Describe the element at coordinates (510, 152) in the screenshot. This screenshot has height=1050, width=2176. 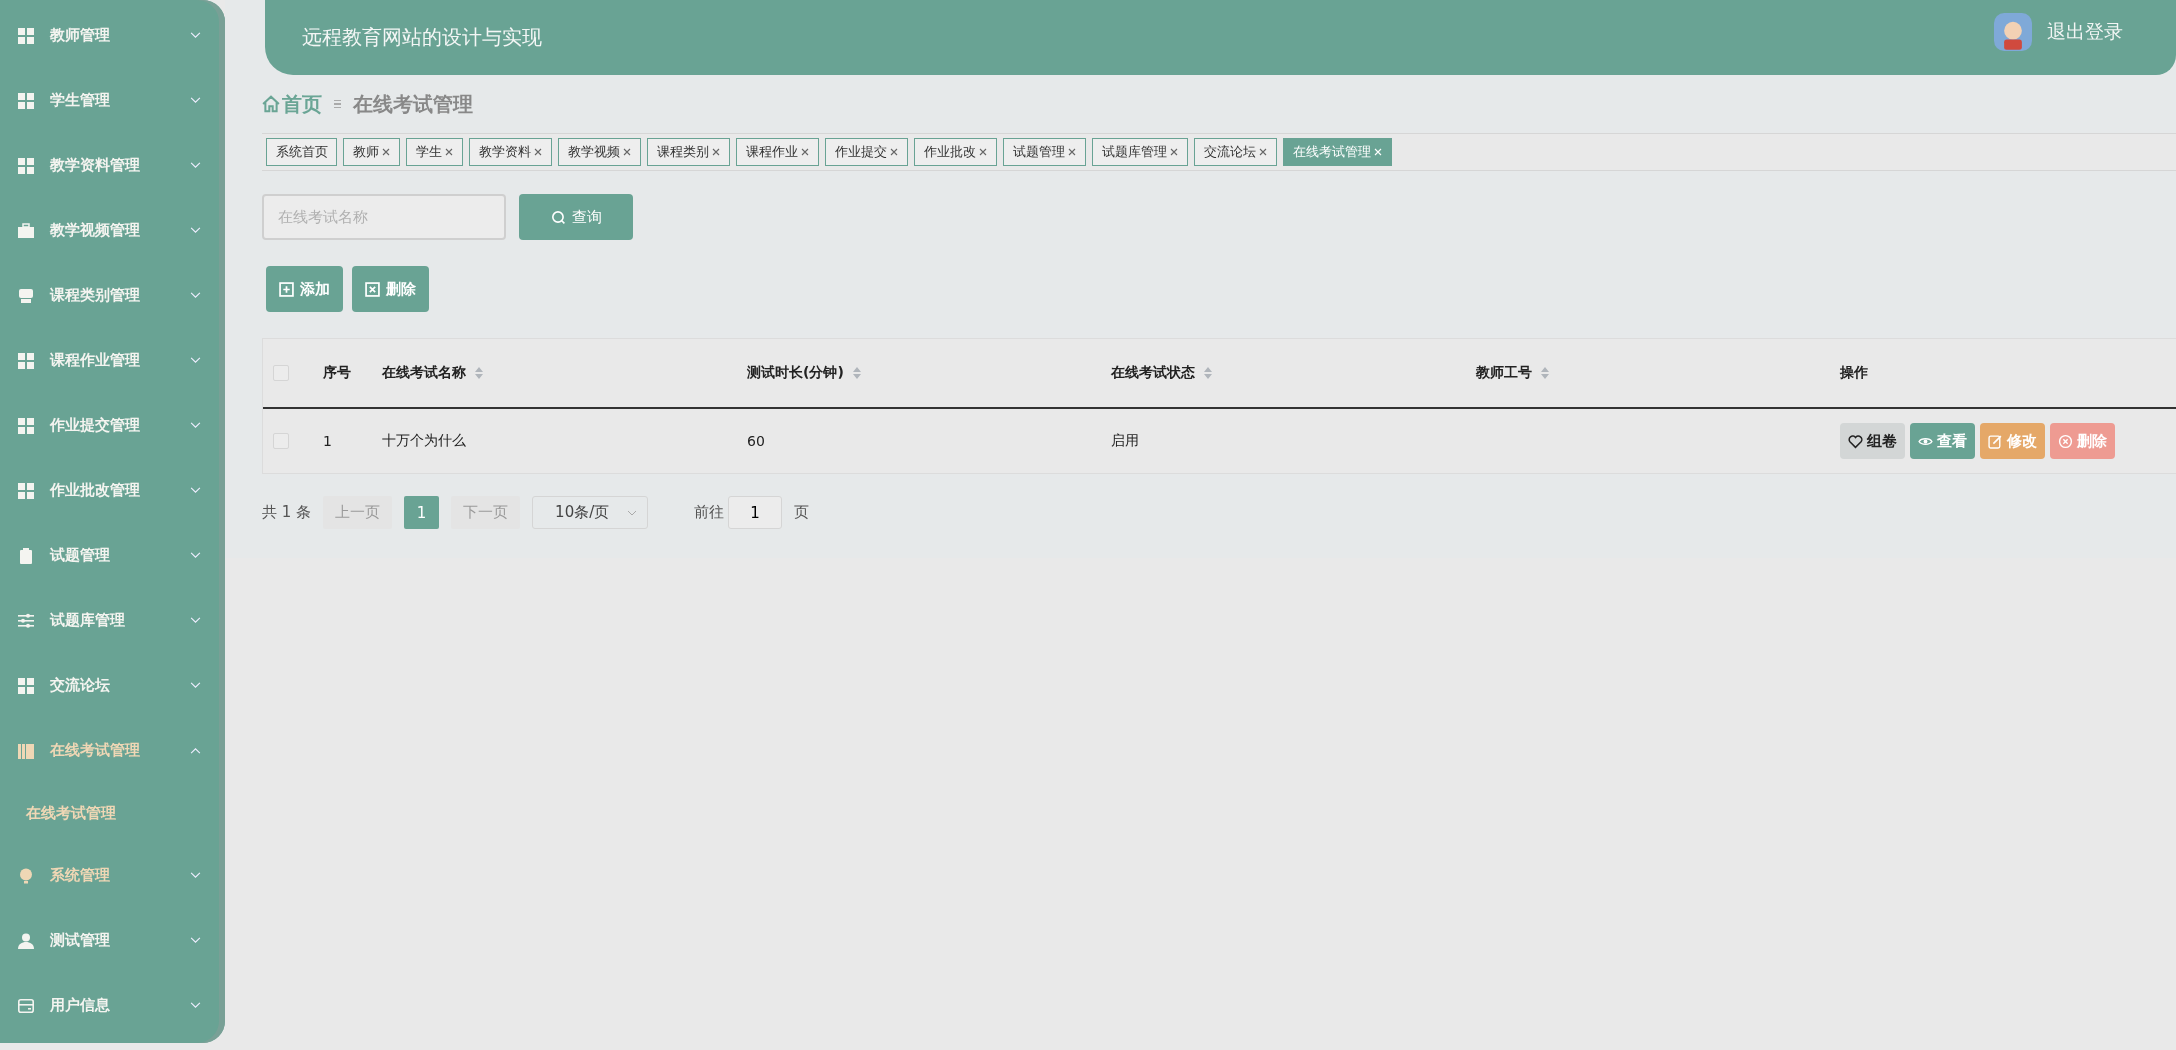
I see `tab: 教学资料` at that location.